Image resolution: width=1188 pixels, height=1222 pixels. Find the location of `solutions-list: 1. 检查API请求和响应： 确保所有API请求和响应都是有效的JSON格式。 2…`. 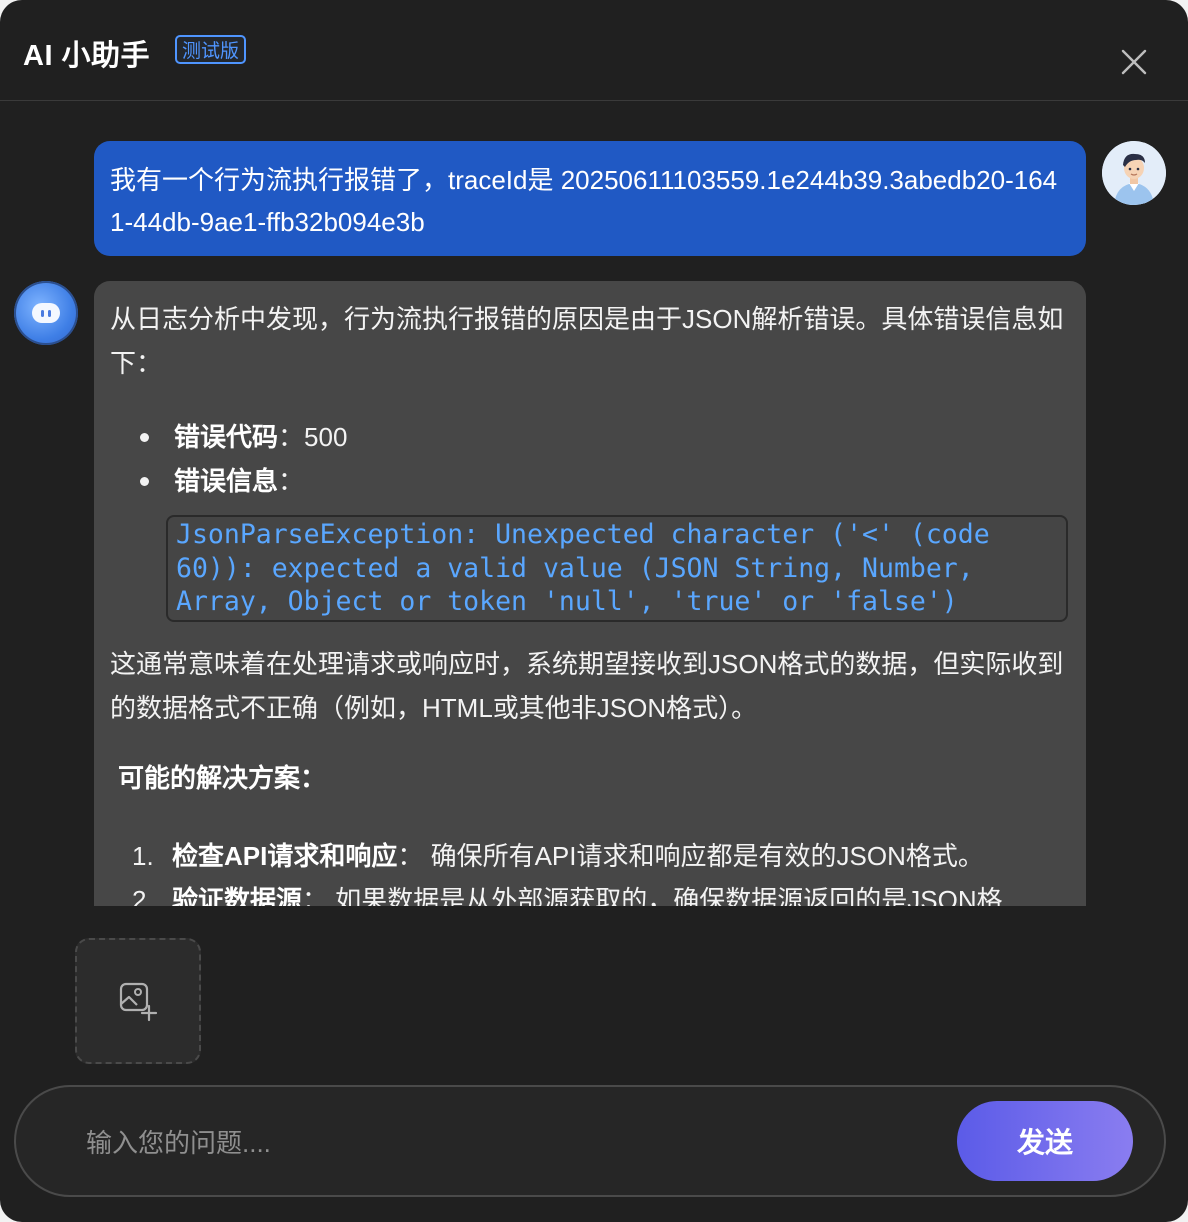

solutions-list: 1. 检查API请求和响应： 确保所有API请求和响应都是有效的JSON格式。 2… is located at coordinates (590, 870).